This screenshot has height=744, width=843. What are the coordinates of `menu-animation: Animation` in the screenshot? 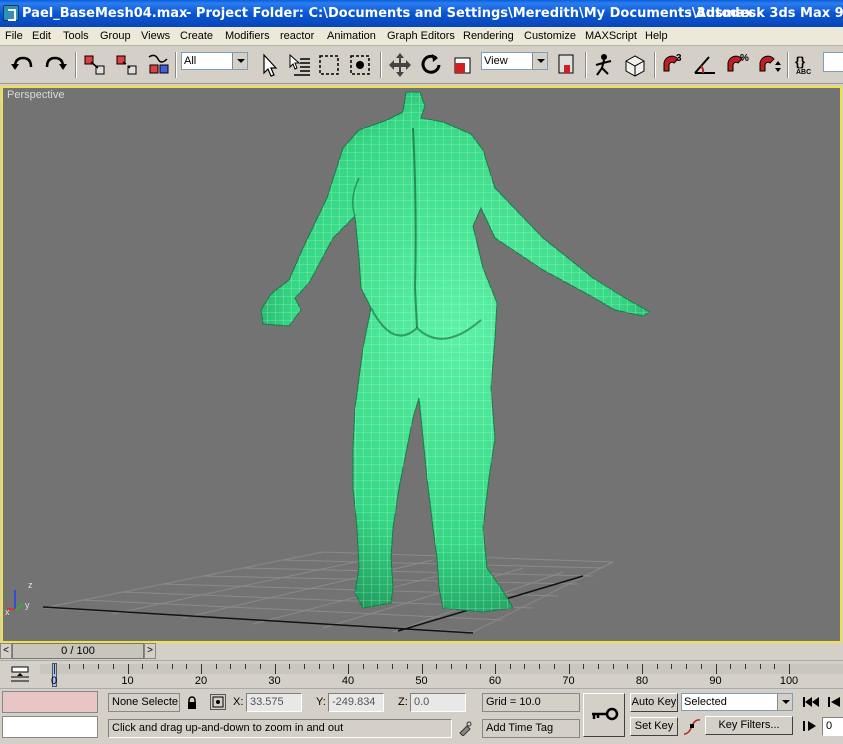 It's located at (351, 36).